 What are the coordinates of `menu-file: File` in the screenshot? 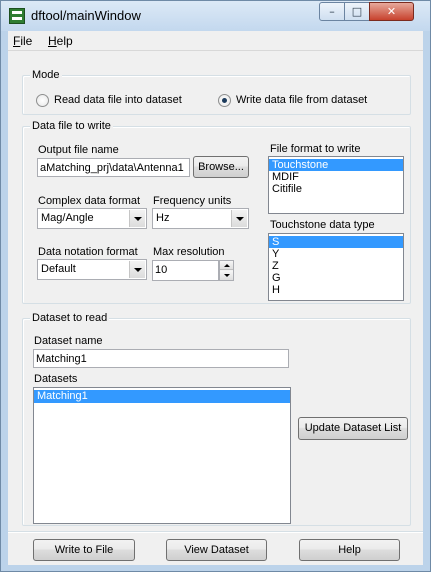 It's located at (22, 41).